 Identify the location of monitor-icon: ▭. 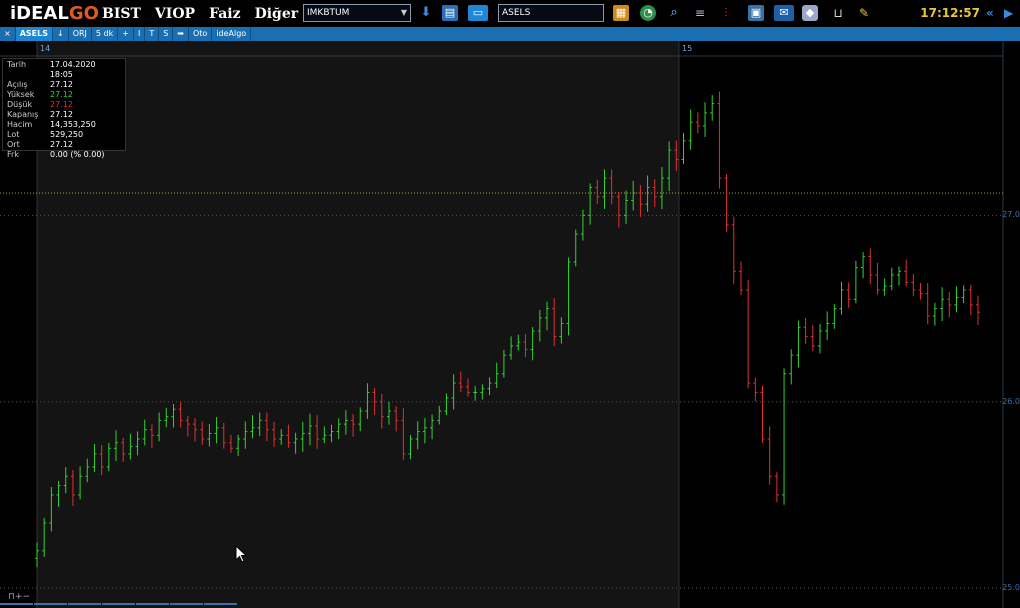
(478, 13).